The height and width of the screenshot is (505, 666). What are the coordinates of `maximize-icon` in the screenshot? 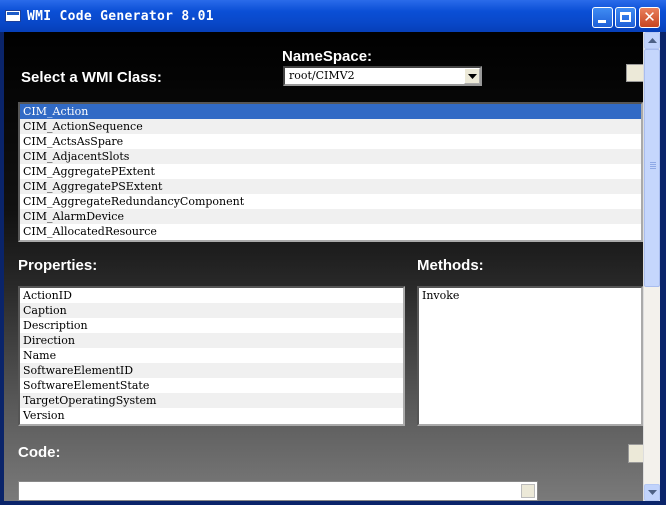 It's located at (625, 17).